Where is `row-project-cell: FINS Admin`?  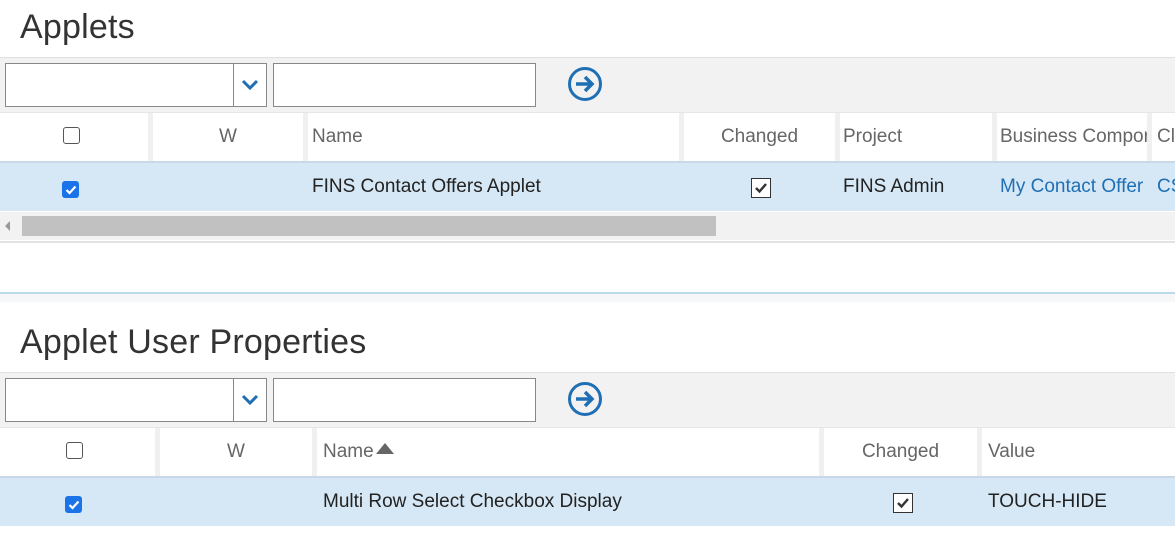 row-project-cell: FINS Admin is located at coordinates (918, 187).